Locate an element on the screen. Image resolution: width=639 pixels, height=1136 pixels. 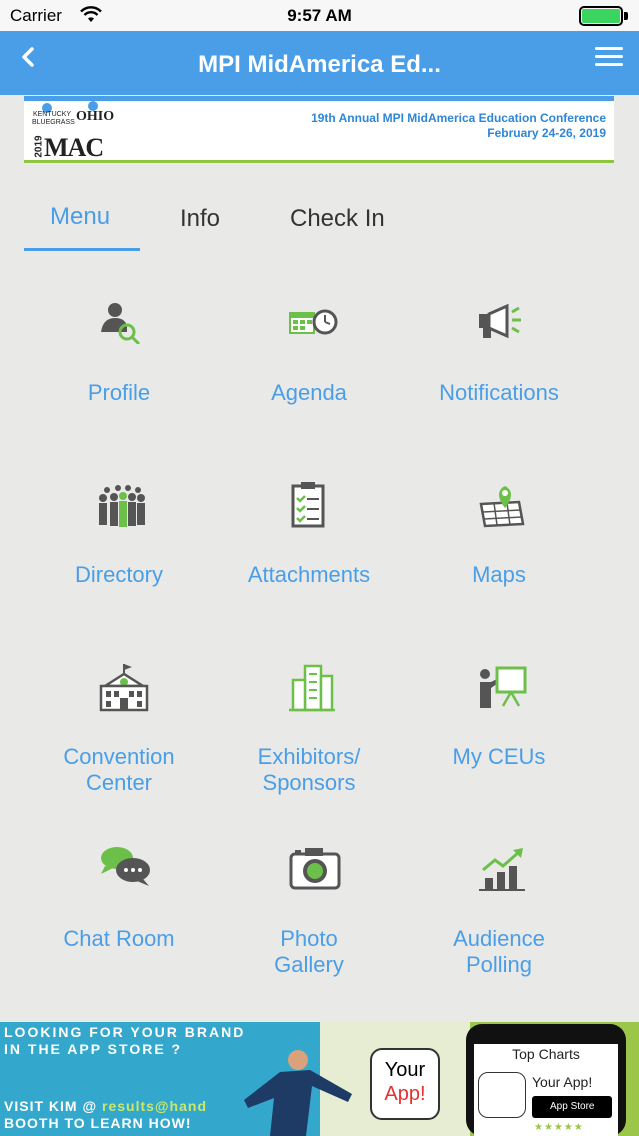
presentation-board-icon is located at coordinates (503, 686).